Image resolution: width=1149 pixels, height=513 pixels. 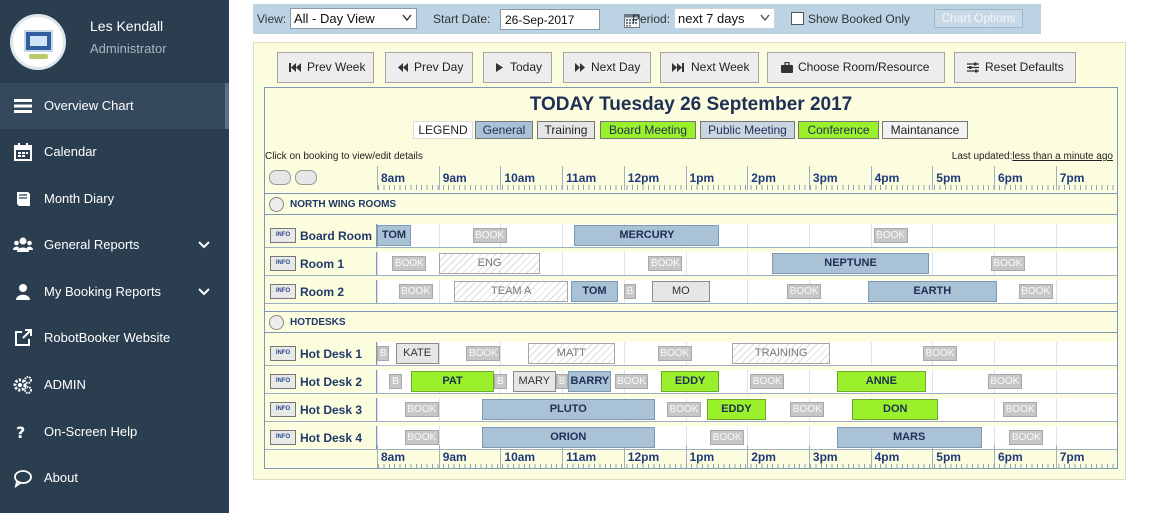 What do you see at coordinates (747, 381) in the screenshot?
I see `room-track: B PAT B MARY B BARRY BOOK EDDY BOOK ANNE BOOK` at bounding box center [747, 381].